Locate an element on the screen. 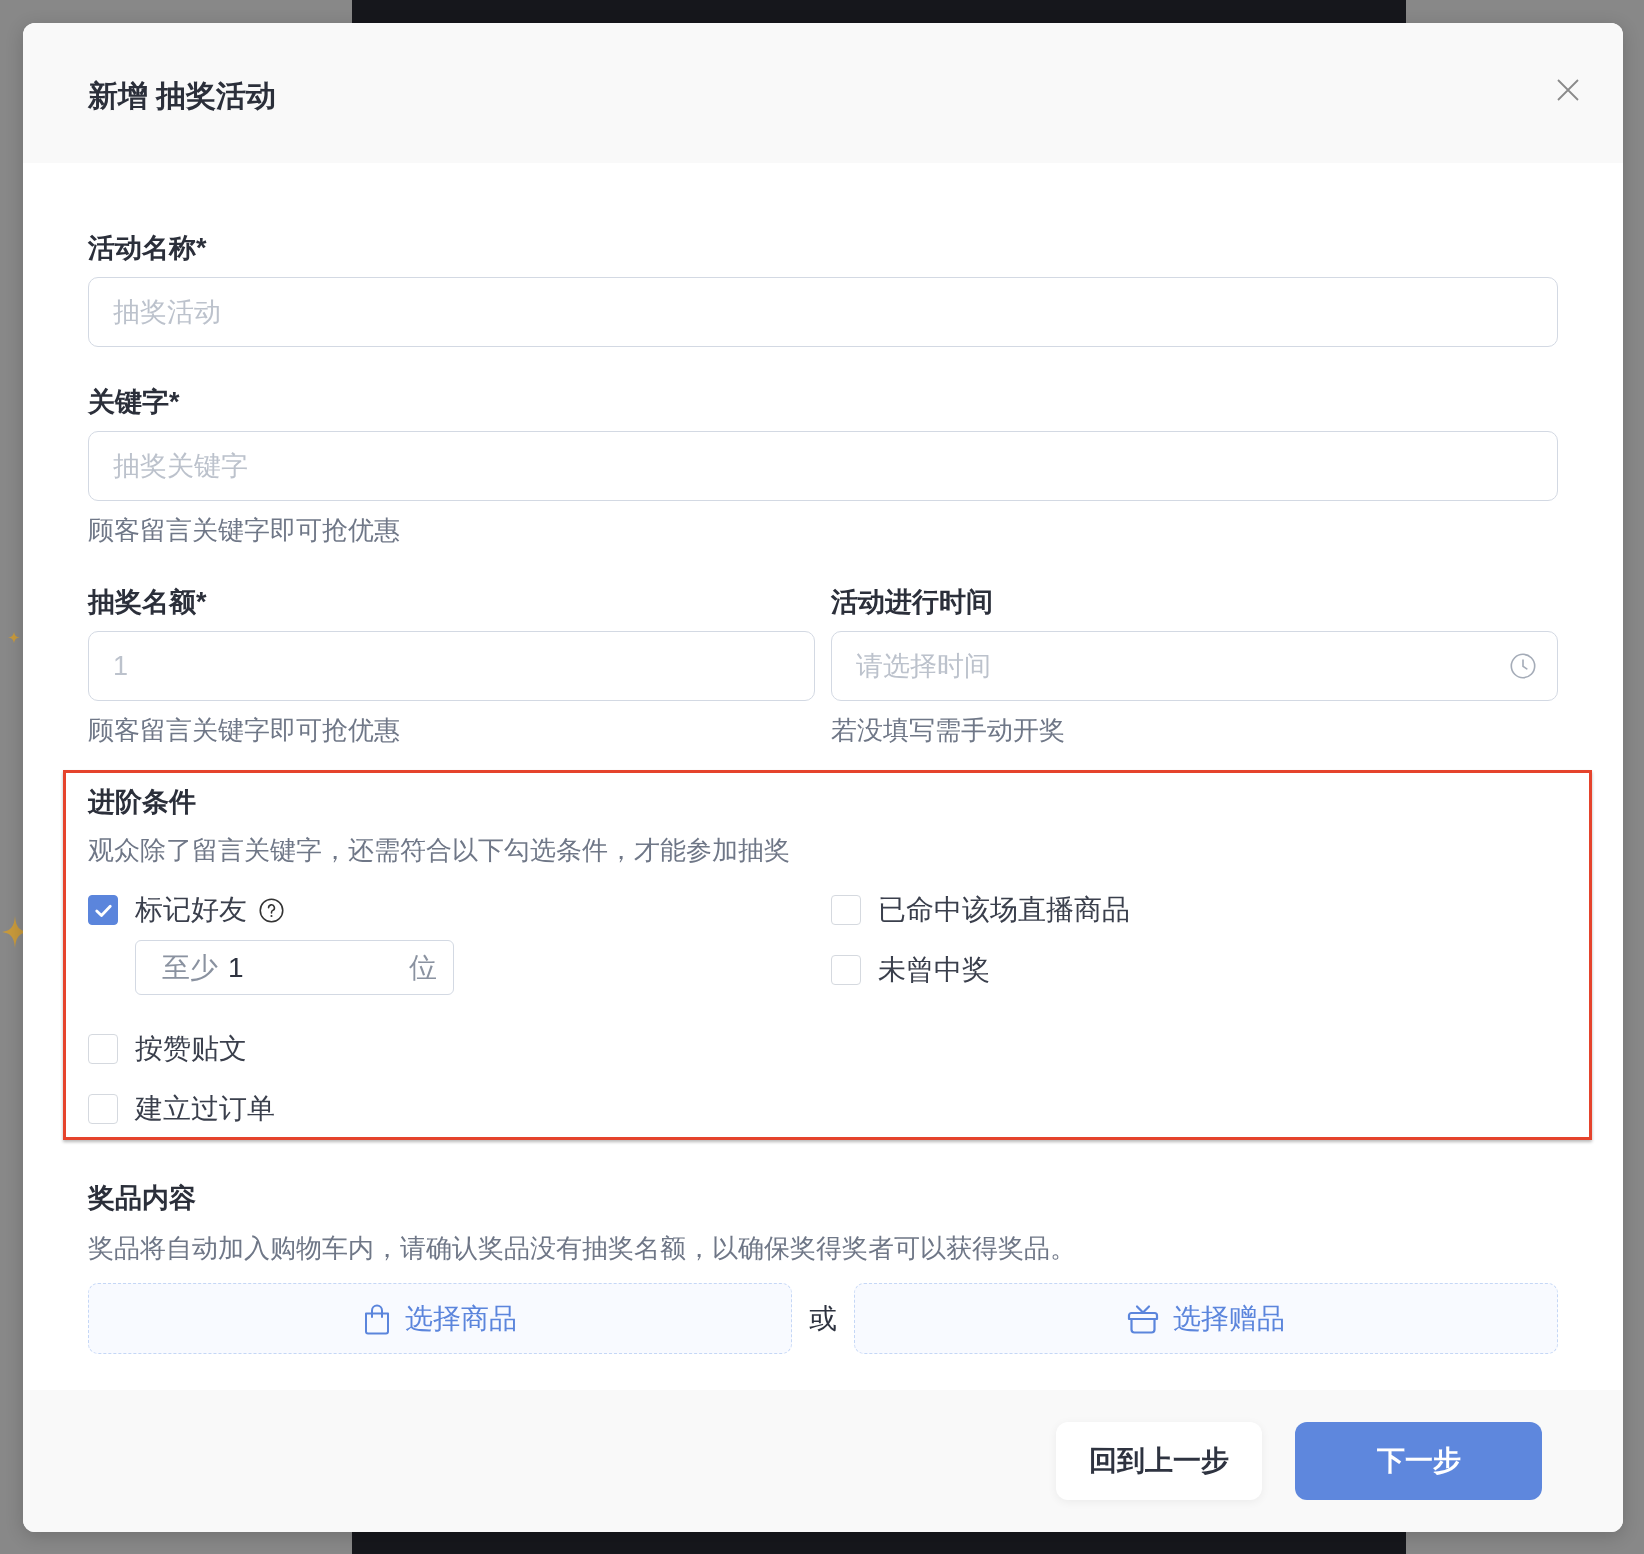 The image size is (1644, 1554). section-title: 奖品内容 is located at coordinates (142, 1198).